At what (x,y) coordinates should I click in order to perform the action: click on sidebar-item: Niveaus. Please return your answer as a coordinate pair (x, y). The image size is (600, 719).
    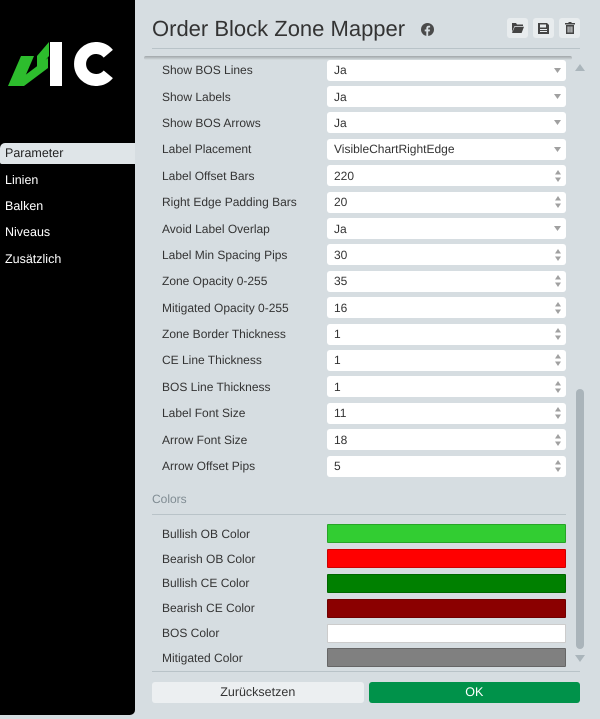
    Looking at the image, I should click on (67, 233).